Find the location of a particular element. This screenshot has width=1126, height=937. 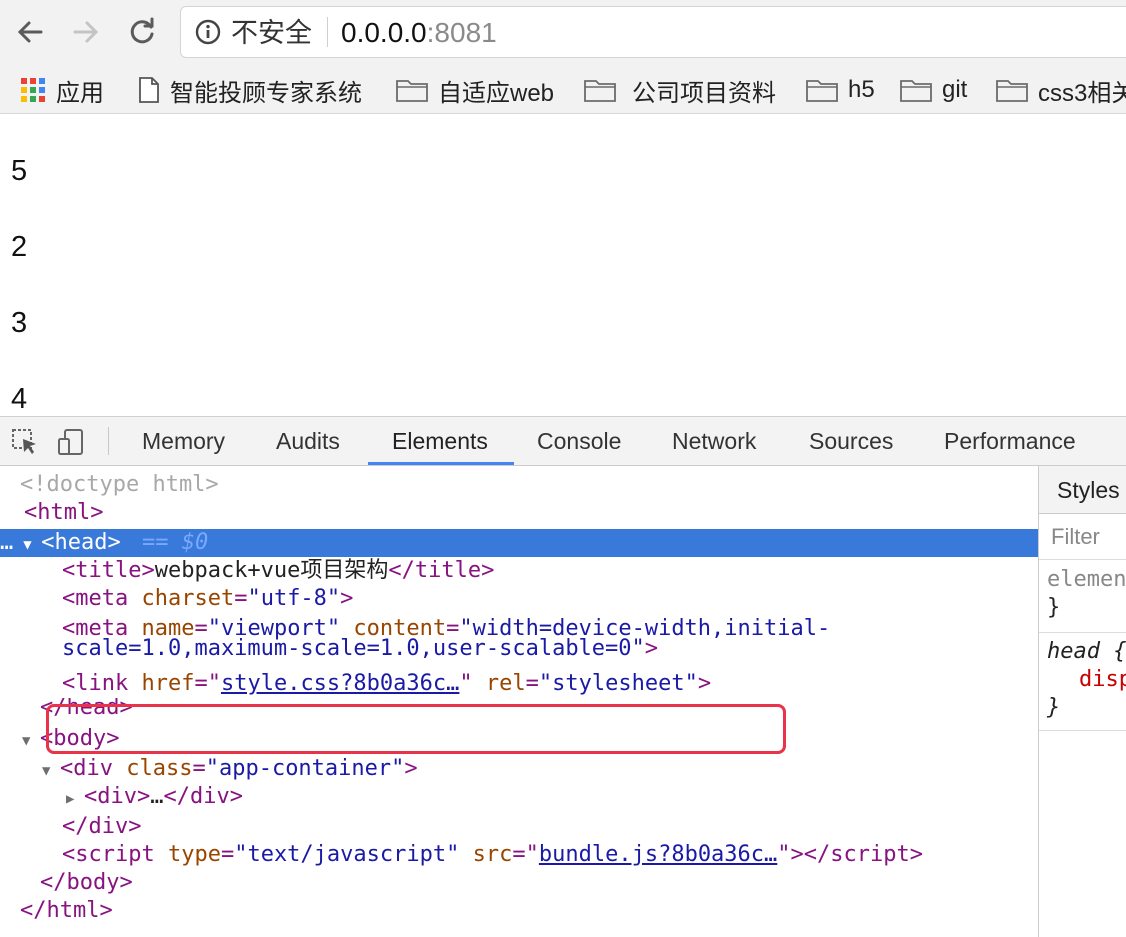

bookmark-folder: git is located at coordinates (933, 90).